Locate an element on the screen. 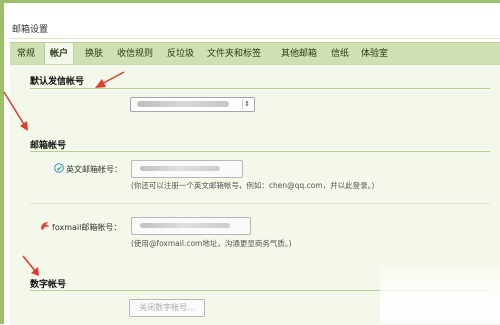 Image resolution: width=500 pixels, height=325 pixels. tab-lab: 体验室 is located at coordinates (374, 54).